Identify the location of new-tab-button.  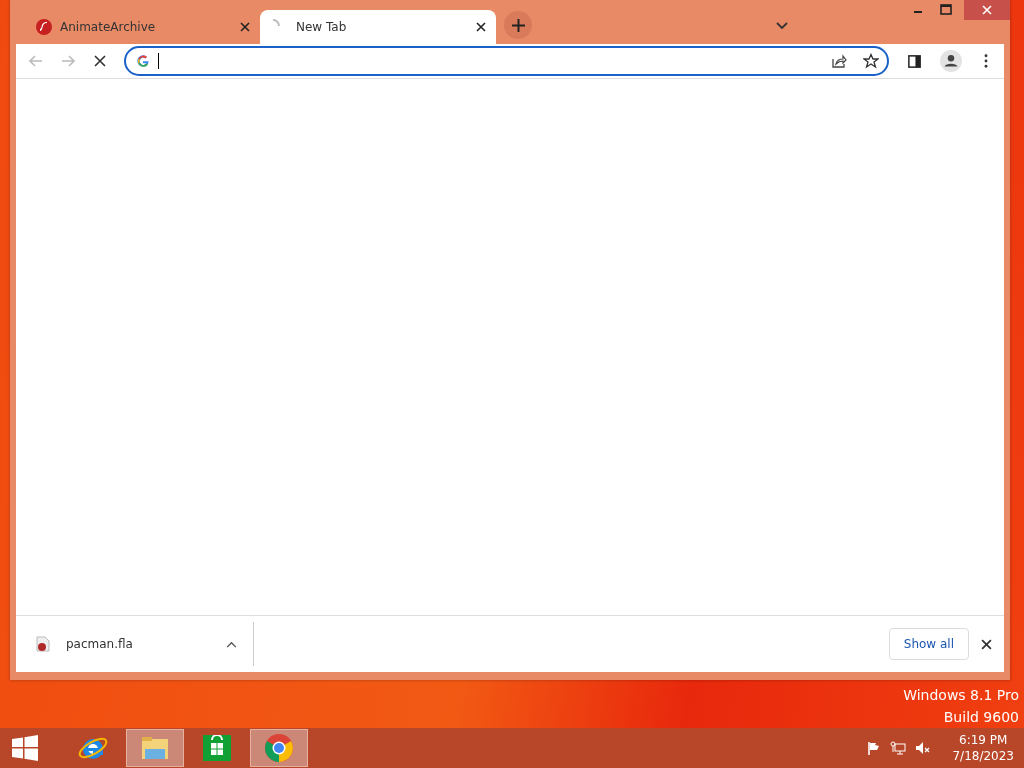
(518, 25).